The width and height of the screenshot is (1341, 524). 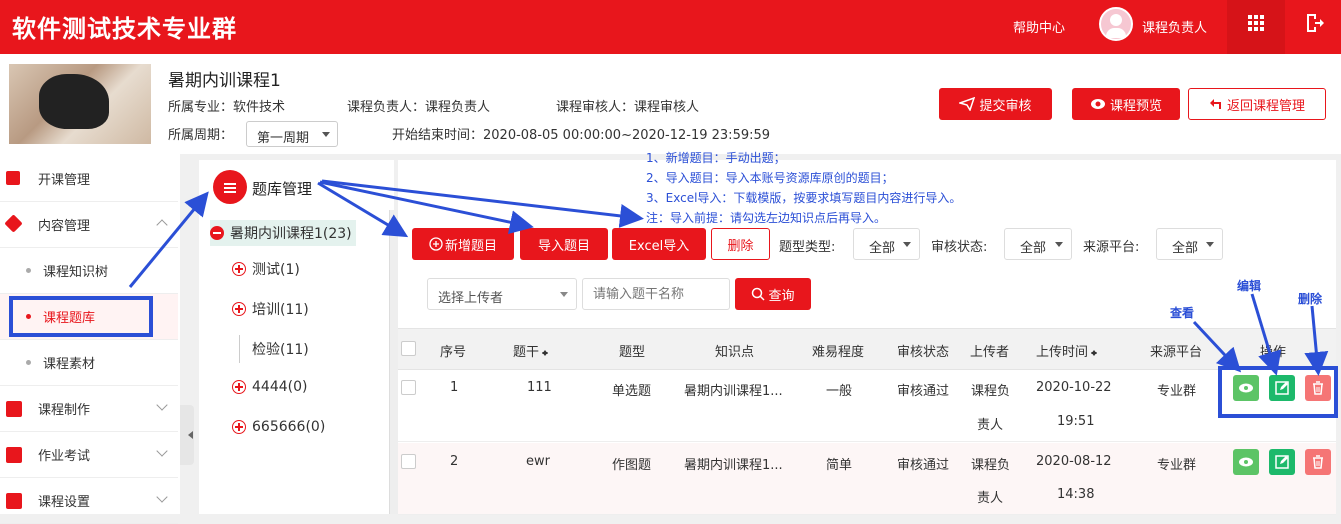 What do you see at coordinates (967, 104) in the screenshot?
I see `send-icon` at bounding box center [967, 104].